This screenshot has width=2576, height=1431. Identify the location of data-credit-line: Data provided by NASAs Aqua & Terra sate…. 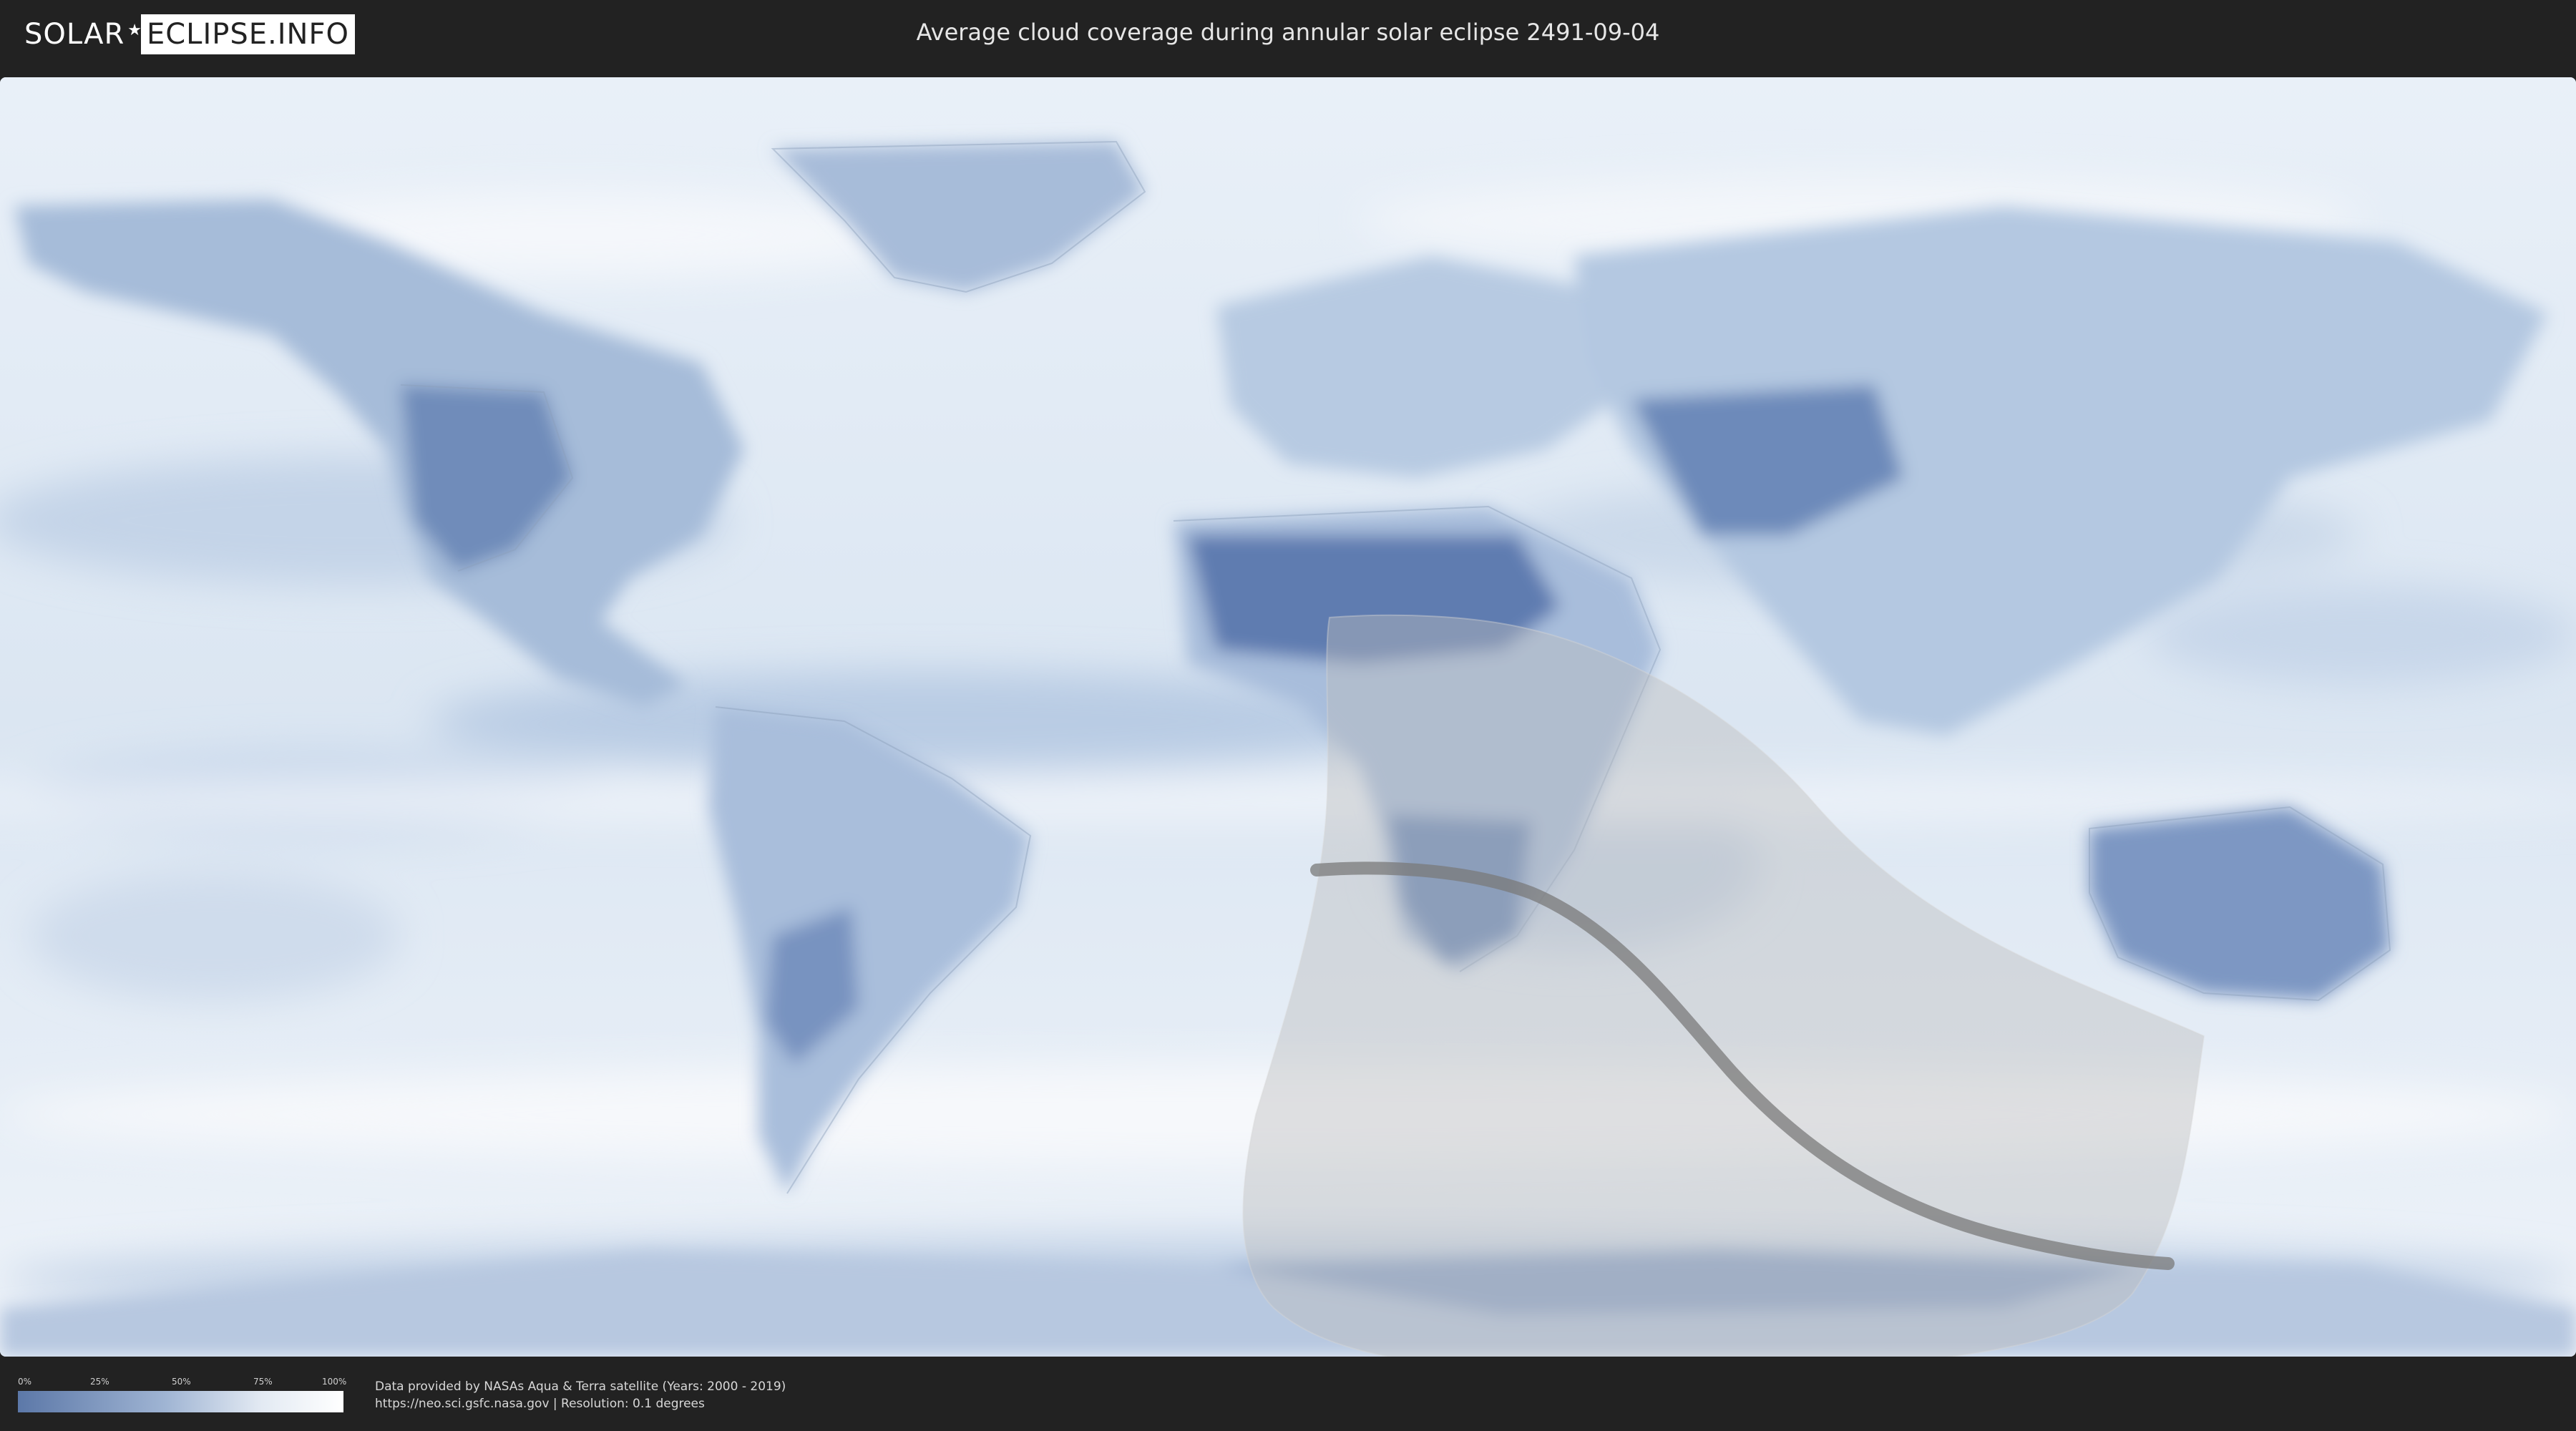
(580, 1386).